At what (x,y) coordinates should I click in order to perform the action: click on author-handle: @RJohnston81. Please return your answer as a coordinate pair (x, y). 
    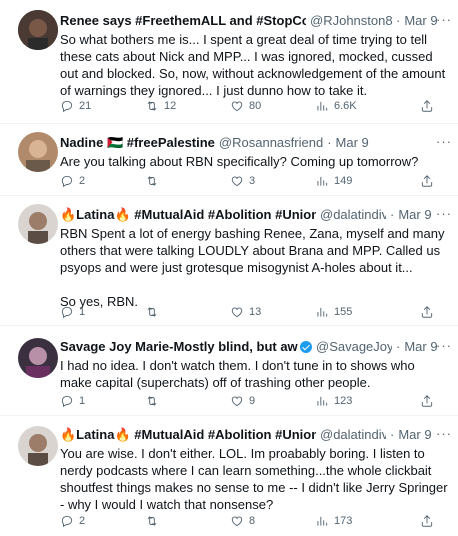
    Looking at the image, I should click on (351, 21).